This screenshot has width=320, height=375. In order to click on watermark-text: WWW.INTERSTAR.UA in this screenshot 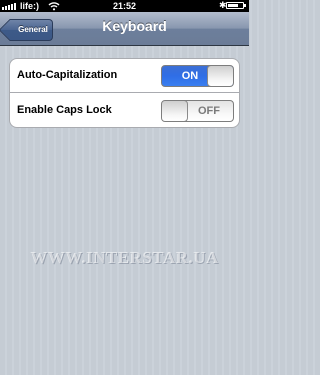, I will do `click(124, 257)`.